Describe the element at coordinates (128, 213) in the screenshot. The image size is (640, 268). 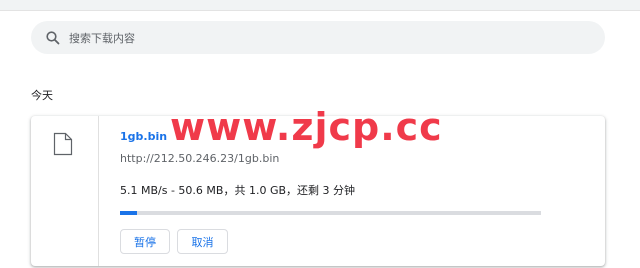
I see `download-progress-fill` at that location.